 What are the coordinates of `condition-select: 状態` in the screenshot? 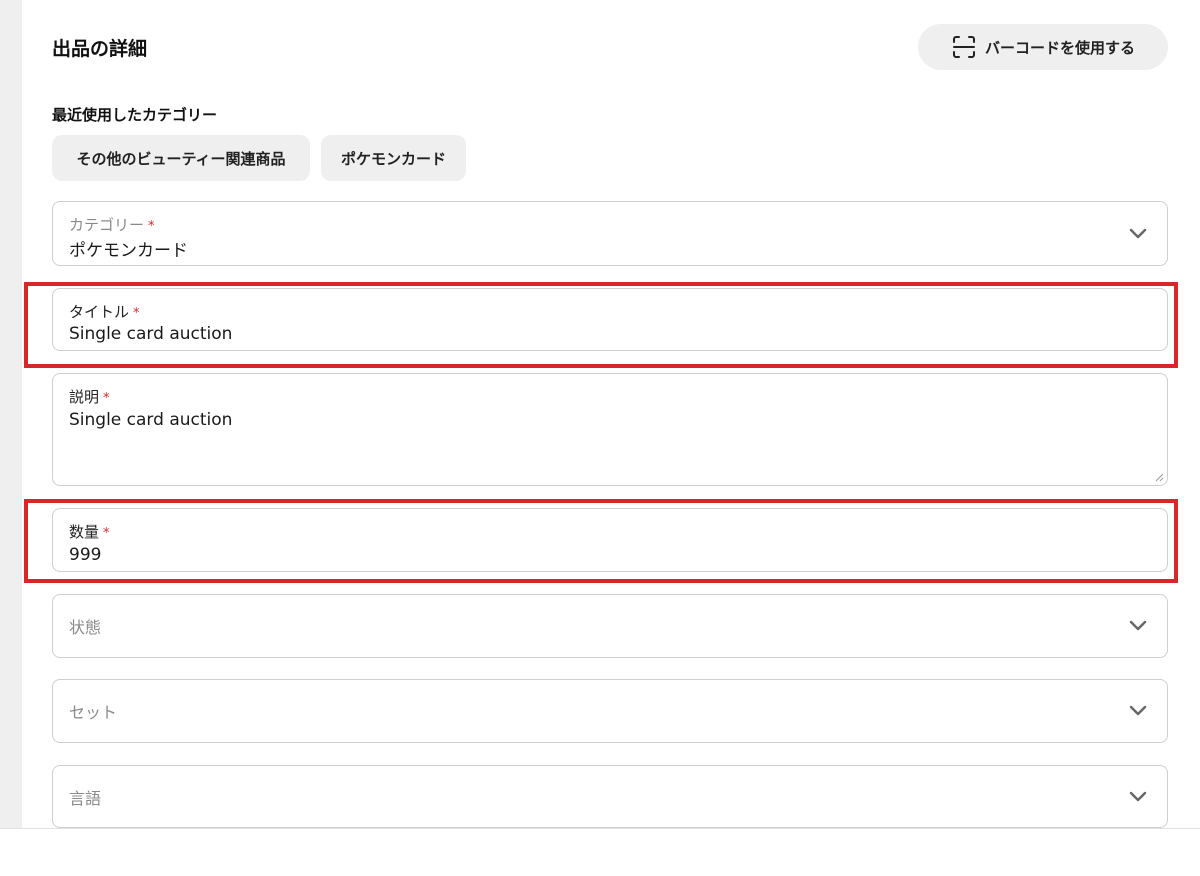 It's located at (610, 626).